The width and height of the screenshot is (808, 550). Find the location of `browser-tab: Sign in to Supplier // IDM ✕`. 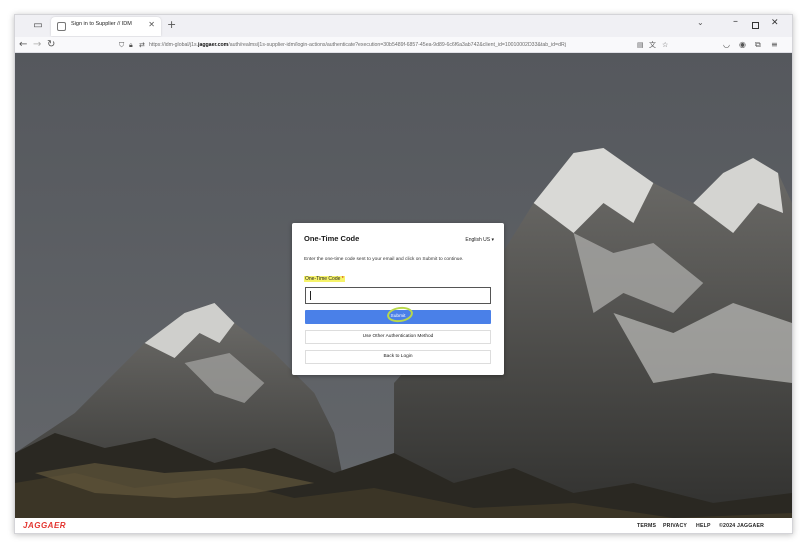

browser-tab: Sign in to Supplier // IDM ✕ is located at coordinates (106, 26).